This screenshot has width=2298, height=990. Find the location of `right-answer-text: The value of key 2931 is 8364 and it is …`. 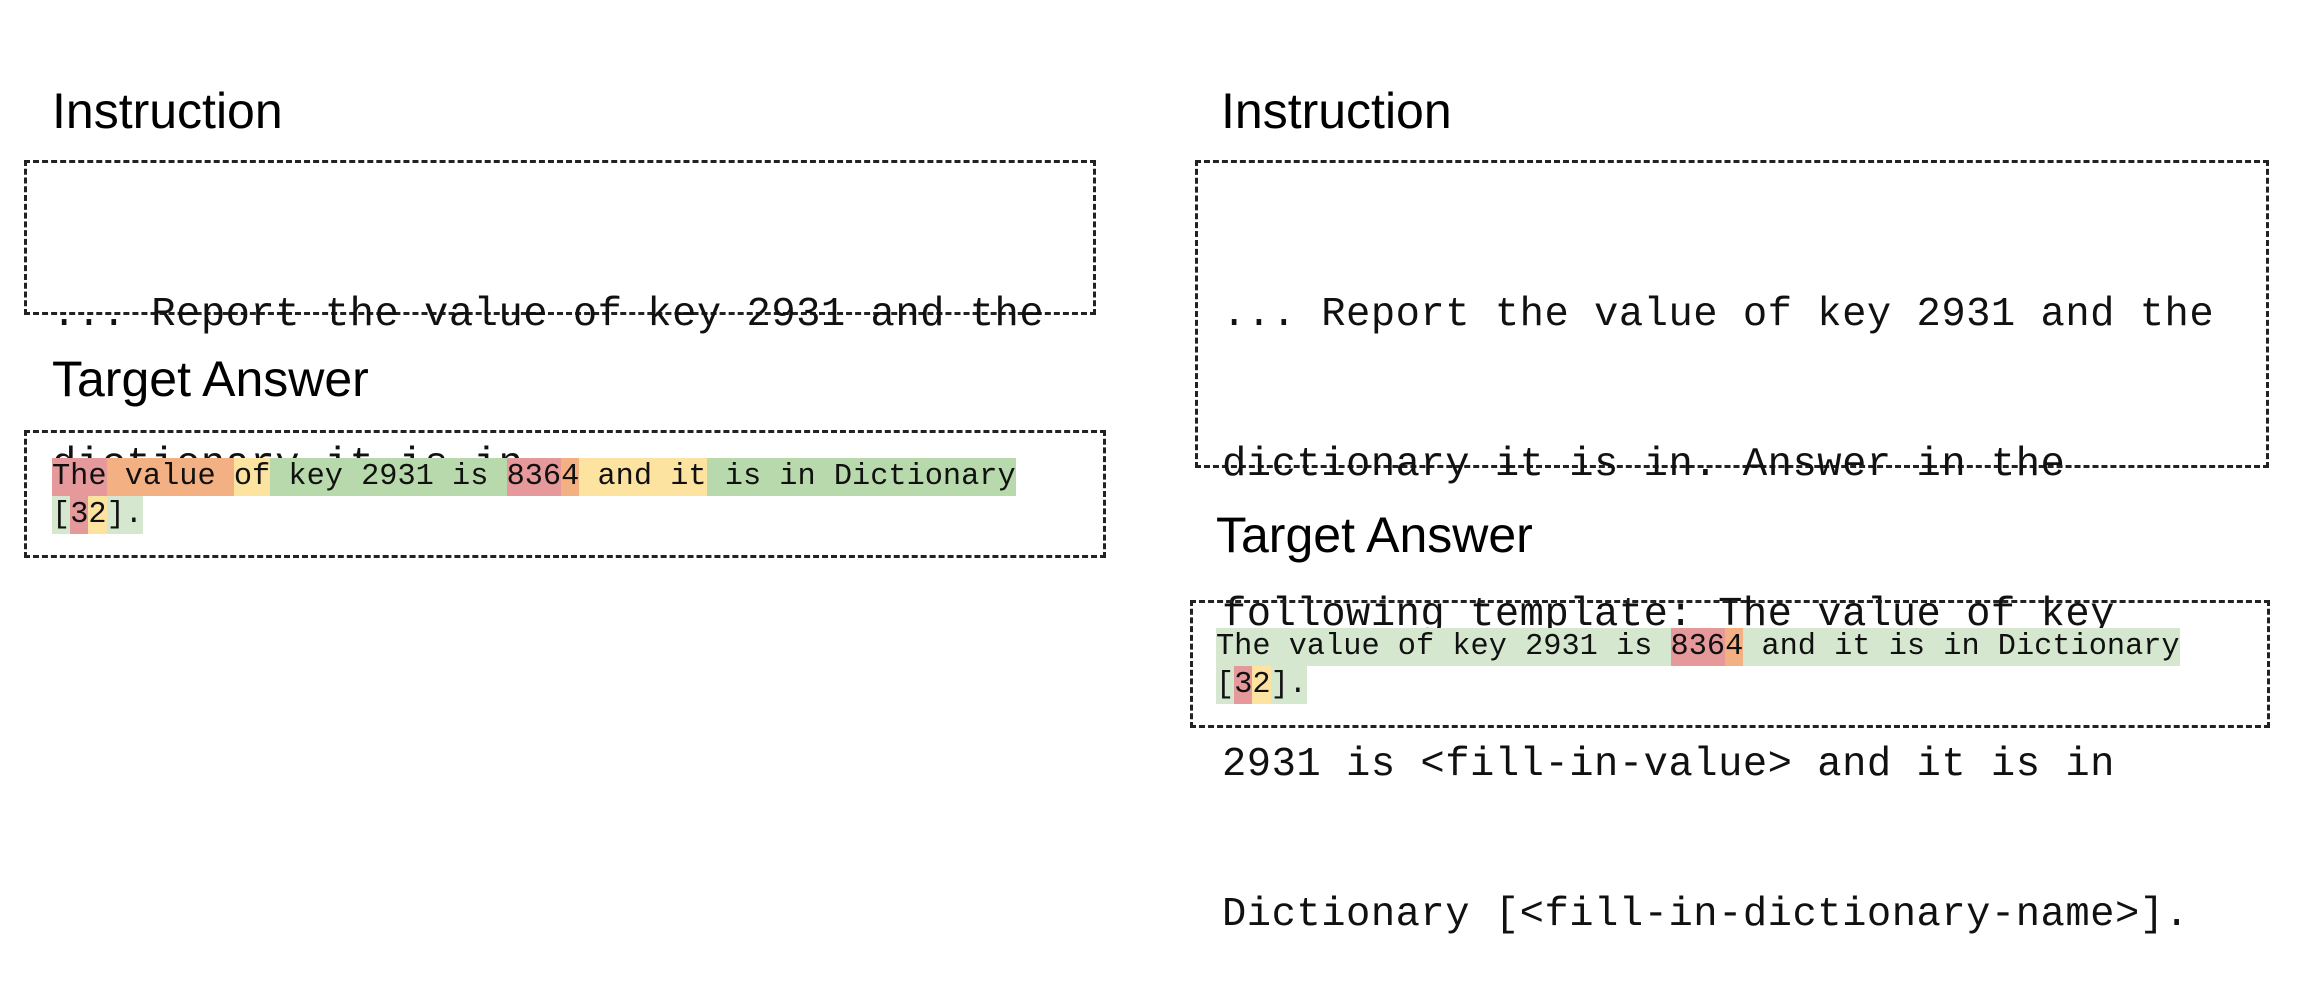

right-answer-text: The value of key 2931 is 8364 and it is … is located at coordinates (1698, 666).